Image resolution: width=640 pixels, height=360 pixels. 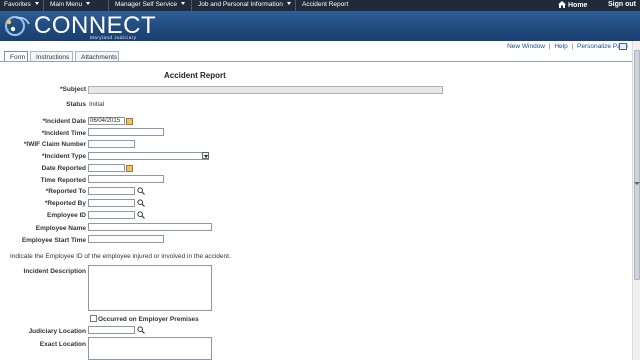 What do you see at coordinates (265, 90) in the screenshot?
I see `subject-field` at bounding box center [265, 90].